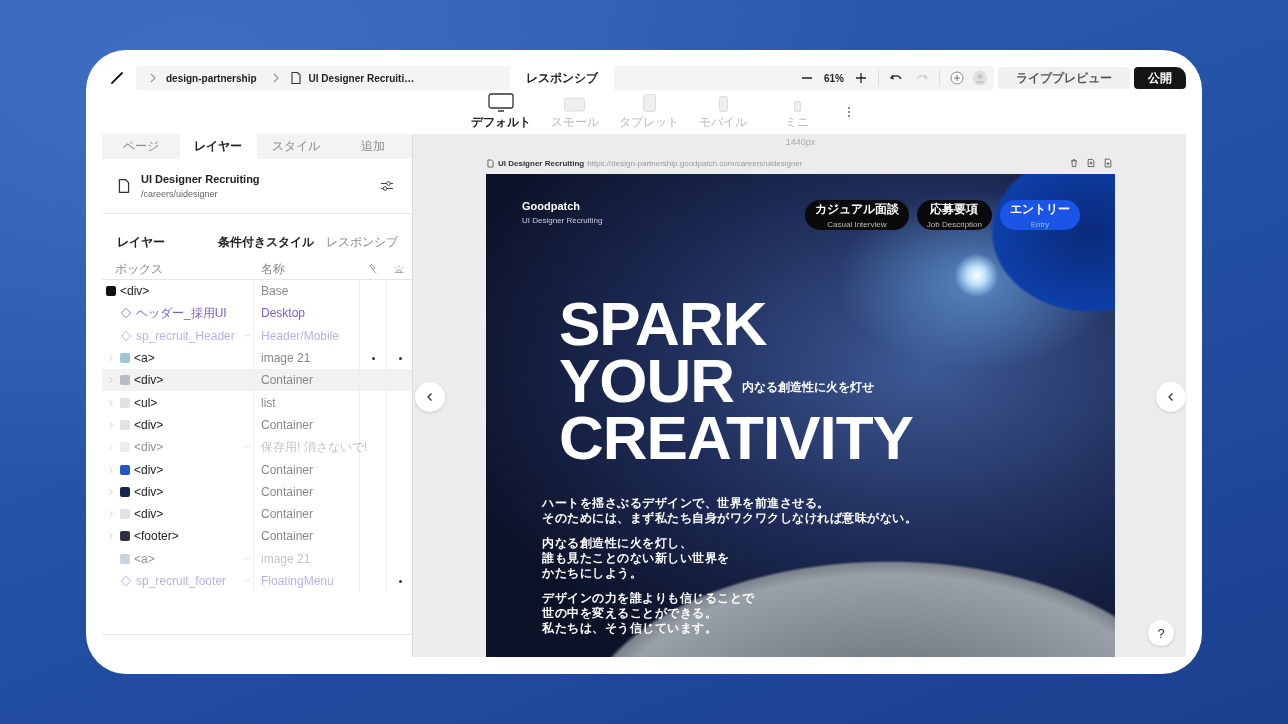 This screenshot has height=724, width=1288. Describe the element at coordinates (218, 146) in the screenshot. I see `panel-tab: レイヤー` at that location.